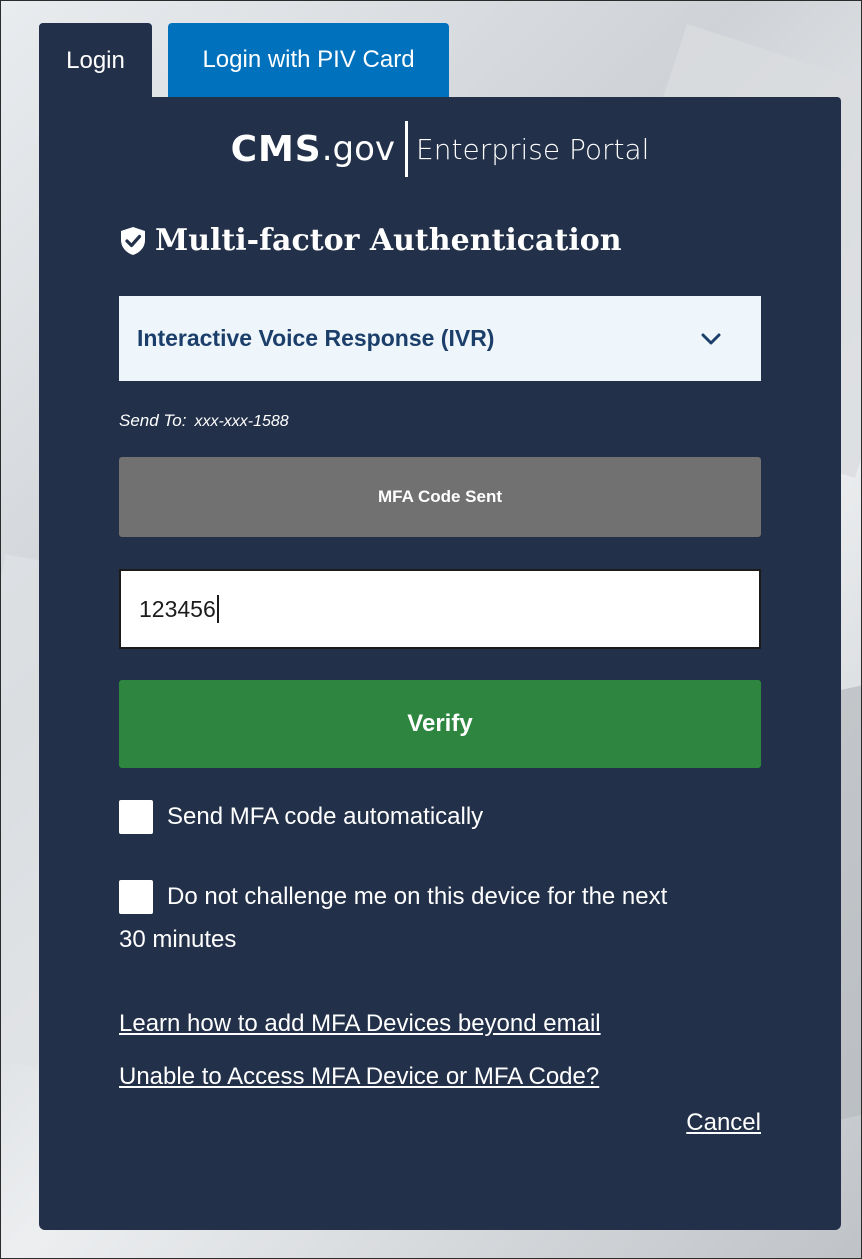 Image resolution: width=862 pixels, height=1259 pixels. I want to click on verify-button: Verify, so click(440, 724).